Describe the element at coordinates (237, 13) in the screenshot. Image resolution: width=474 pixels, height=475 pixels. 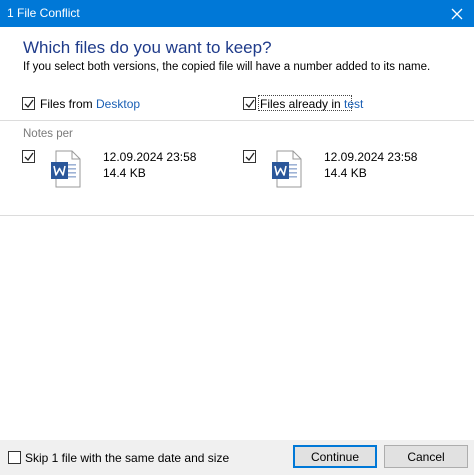
I see `title-bar: 1 File Conflict` at that location.